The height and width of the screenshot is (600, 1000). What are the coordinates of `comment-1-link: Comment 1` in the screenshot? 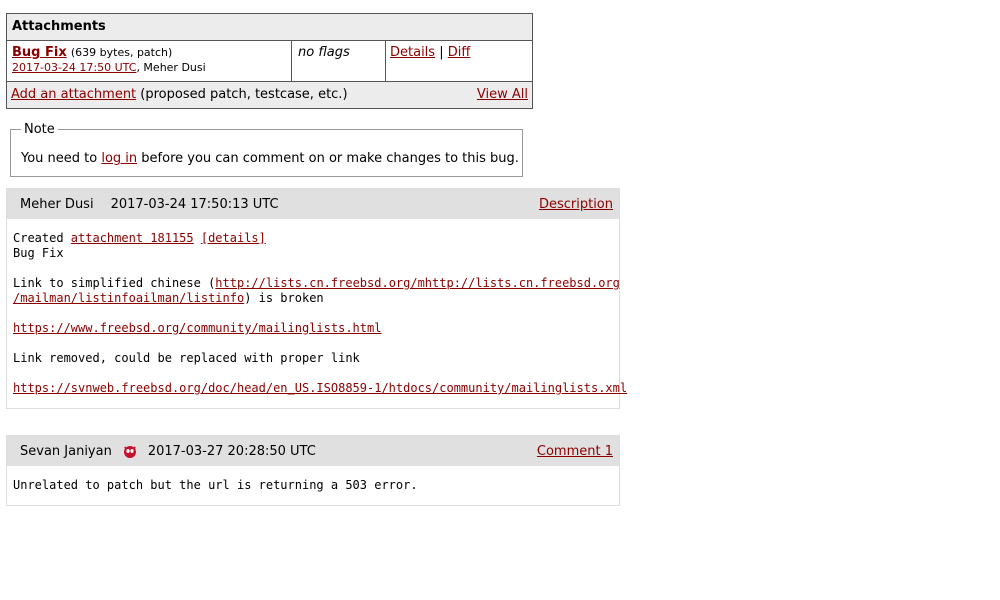 It's located at (575, 451).